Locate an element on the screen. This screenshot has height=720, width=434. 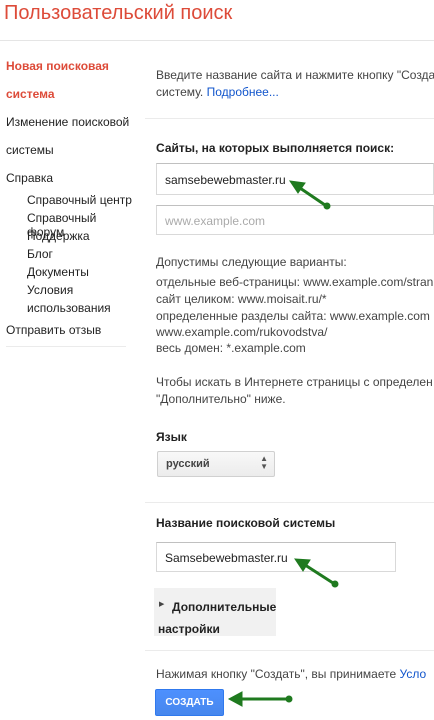
create-button: СОЗДАТЬ is located at coordinates (189, 702).